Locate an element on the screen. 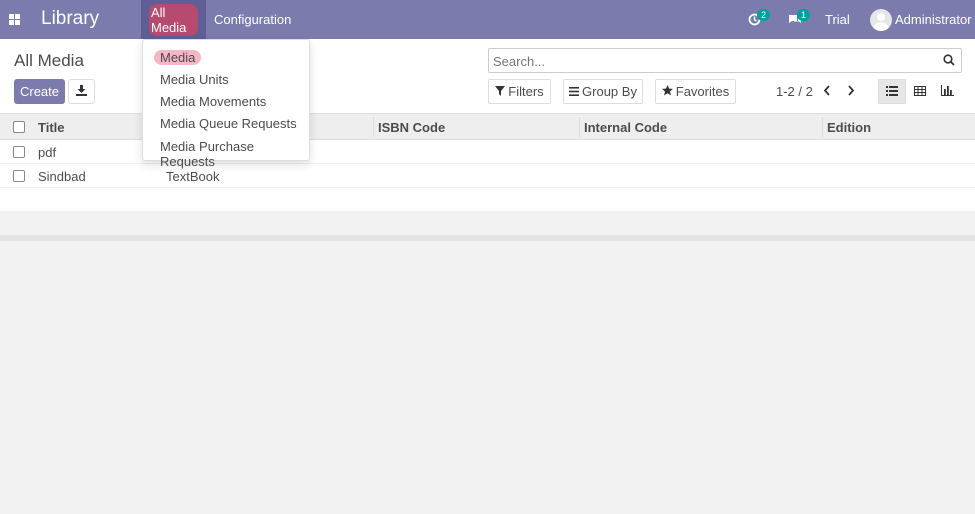  bars-icon is located at coordinates (574, 91).